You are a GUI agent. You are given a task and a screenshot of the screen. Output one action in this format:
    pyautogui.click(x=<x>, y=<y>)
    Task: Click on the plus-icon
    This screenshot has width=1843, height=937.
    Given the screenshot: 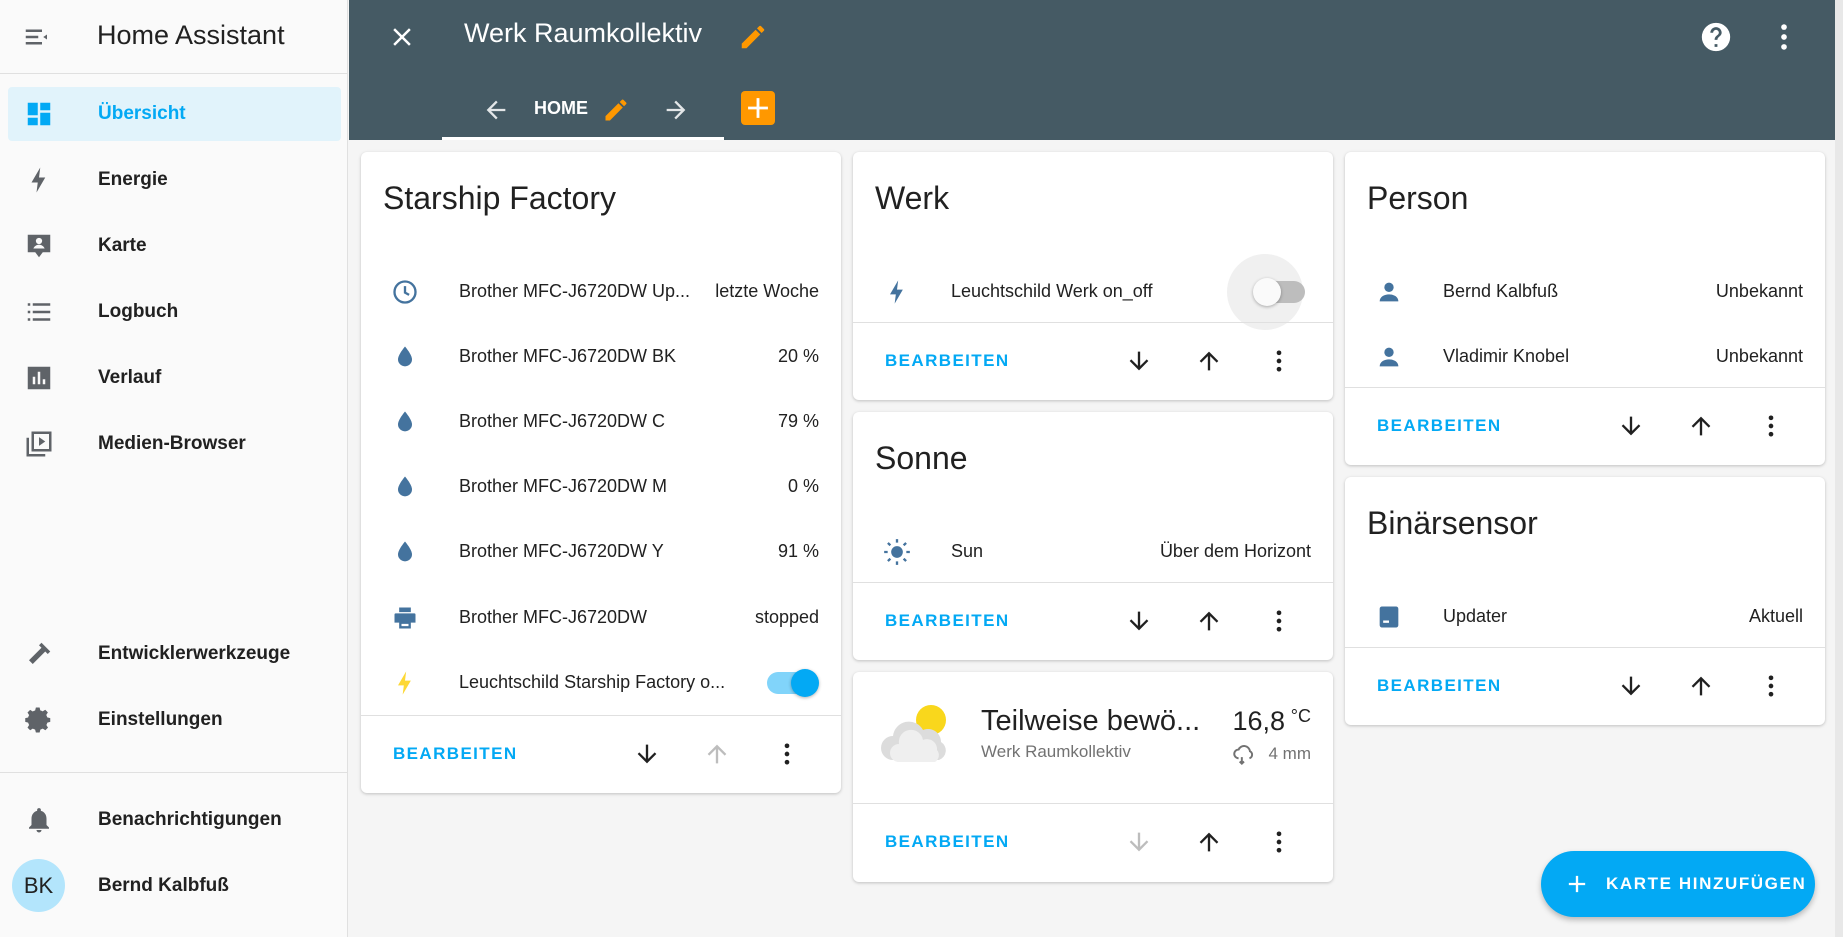 What is the action you would take?
    pyautogui.click(x=1577, y=884)
    